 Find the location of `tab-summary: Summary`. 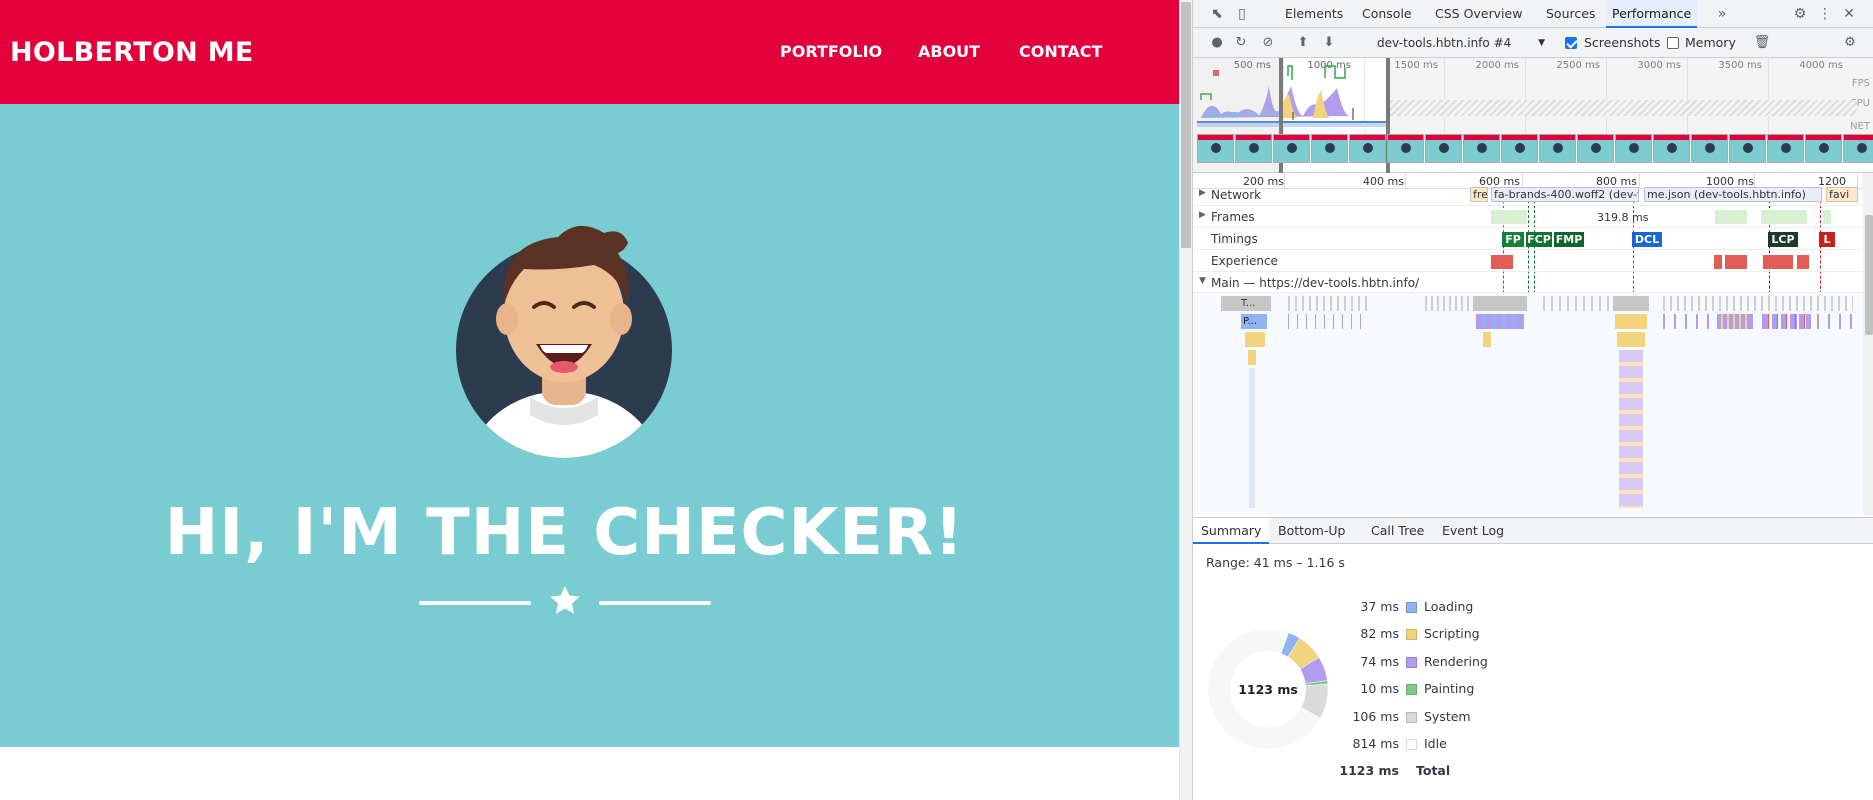

tab-summary: Summary is located at coordinates (1231, 531).